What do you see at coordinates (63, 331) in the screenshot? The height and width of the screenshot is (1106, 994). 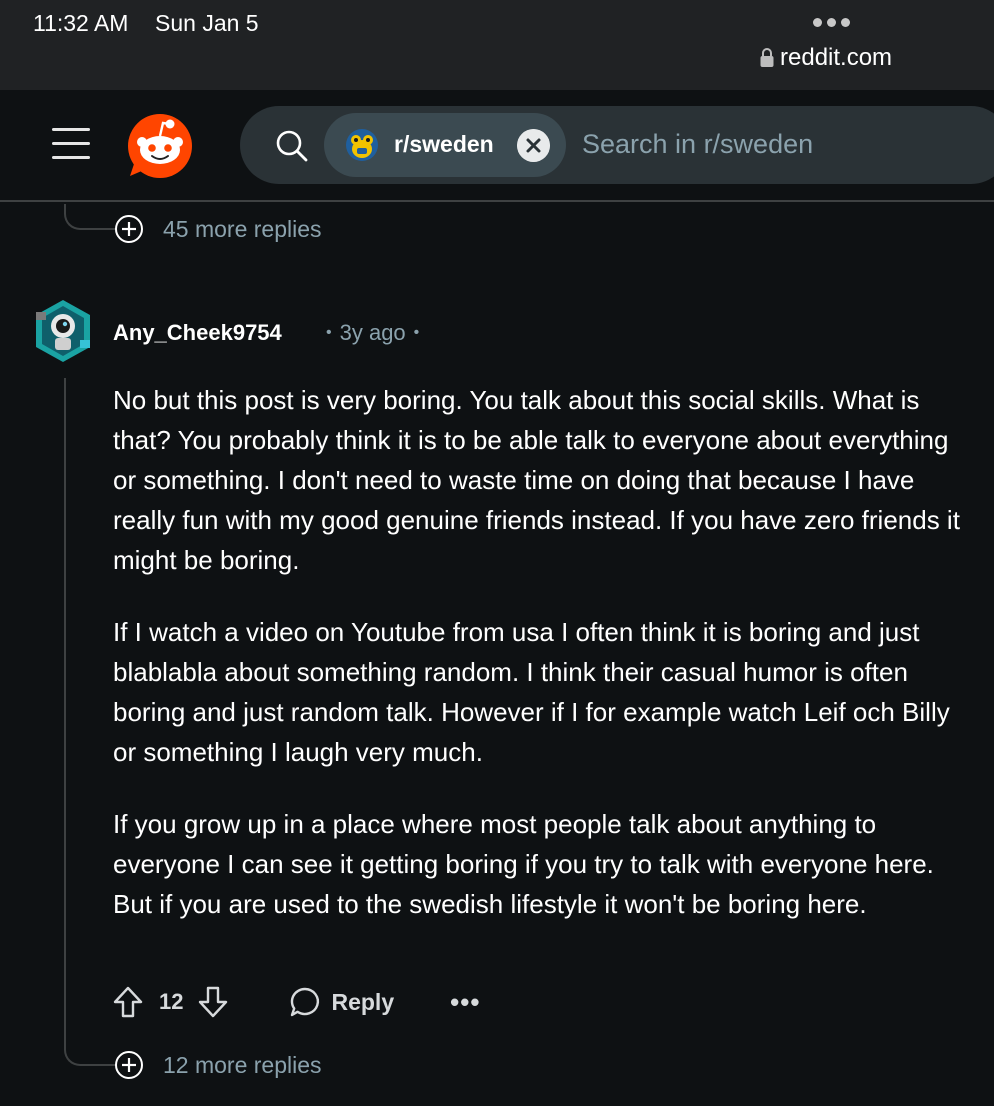 I see `user-avatar` at bounding box center [63, 331].